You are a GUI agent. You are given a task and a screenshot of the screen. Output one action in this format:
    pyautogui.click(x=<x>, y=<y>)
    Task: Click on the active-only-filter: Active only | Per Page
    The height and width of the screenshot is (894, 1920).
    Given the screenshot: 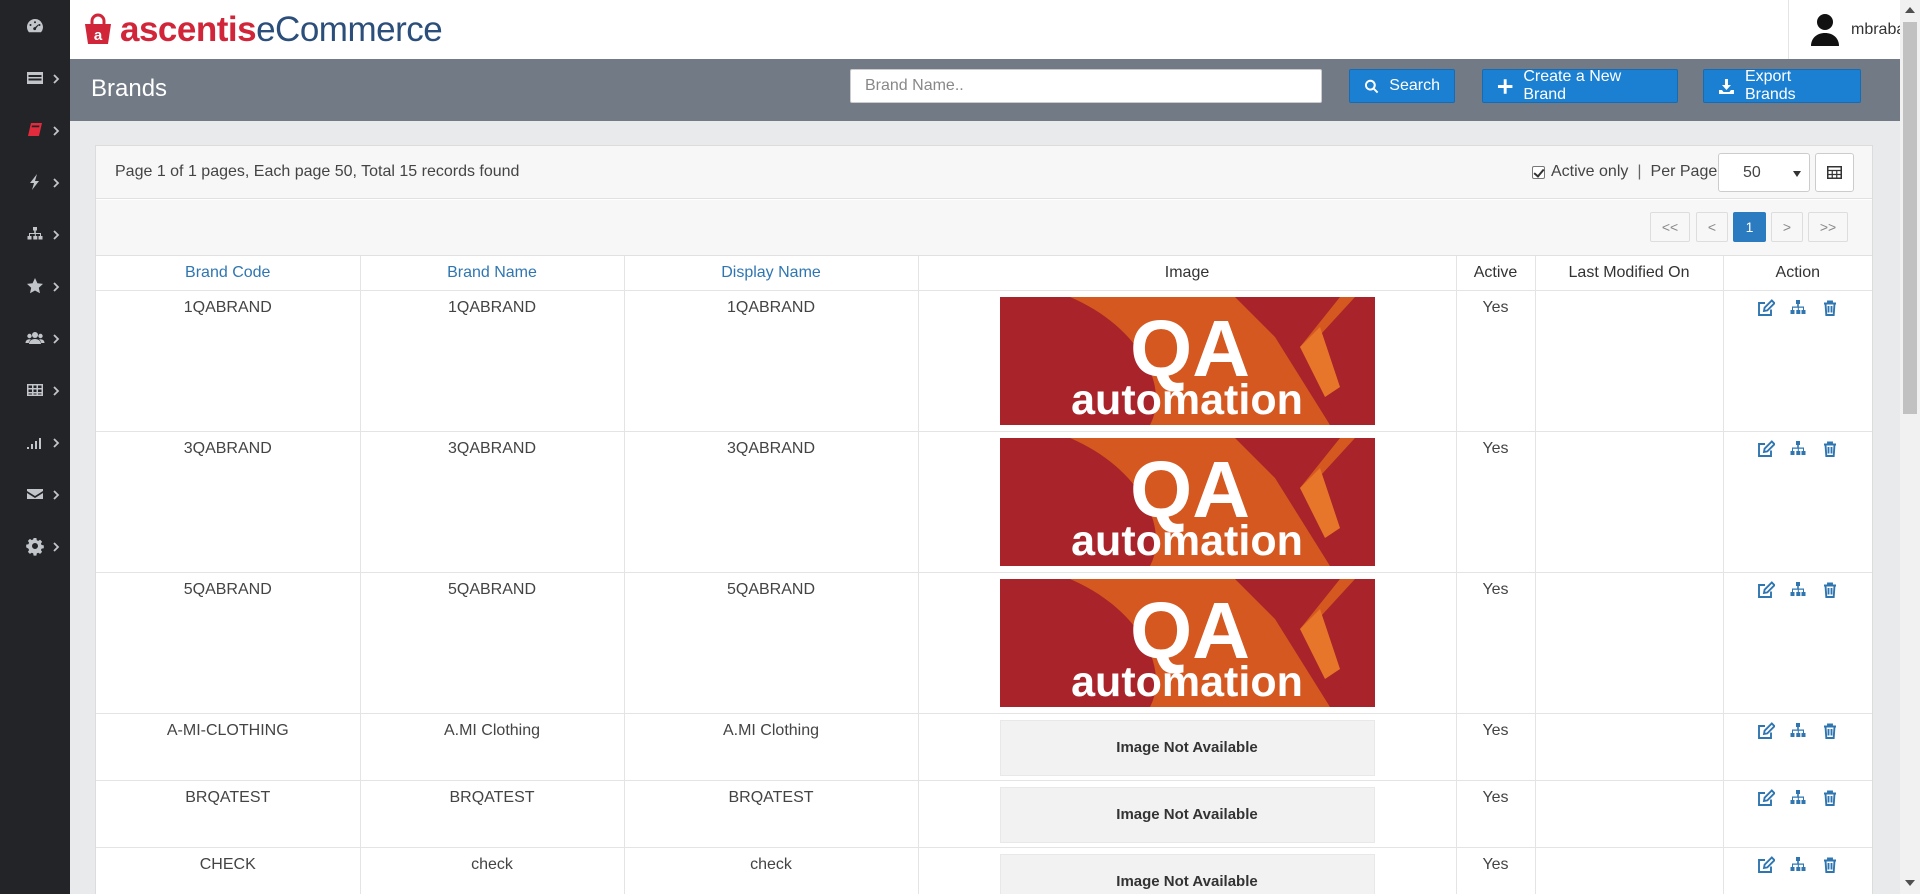 What is the action you would take?
    pyautogui.click(x=1624, y=172)
    